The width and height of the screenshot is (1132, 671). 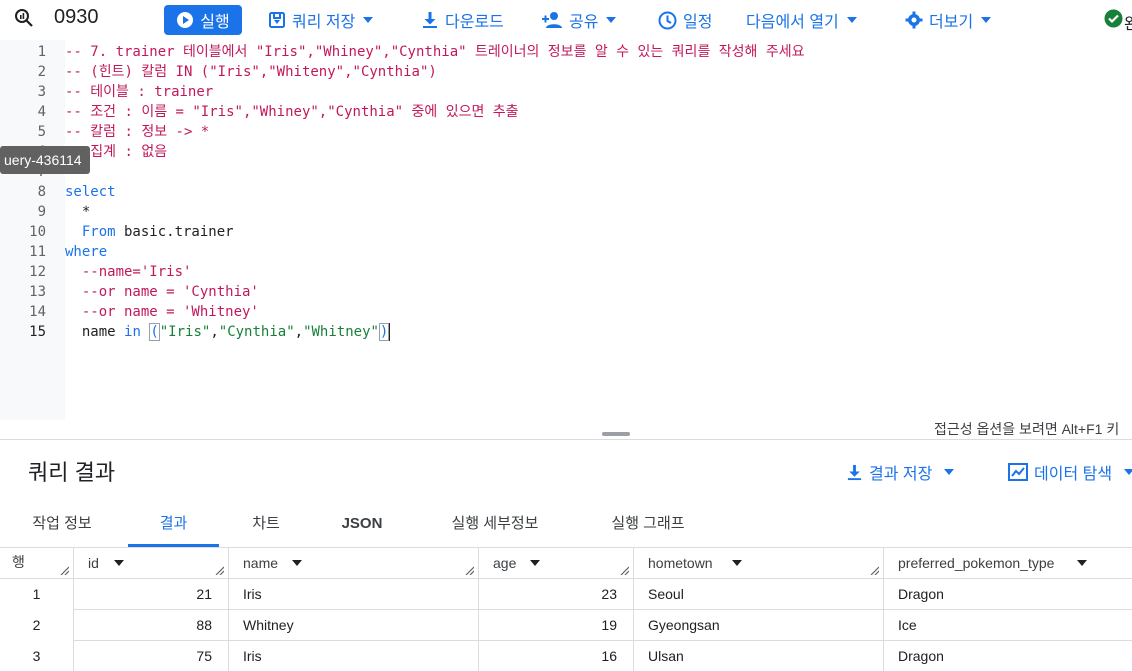 I want to click on query-status: 완, so click(x=1128, y=24).